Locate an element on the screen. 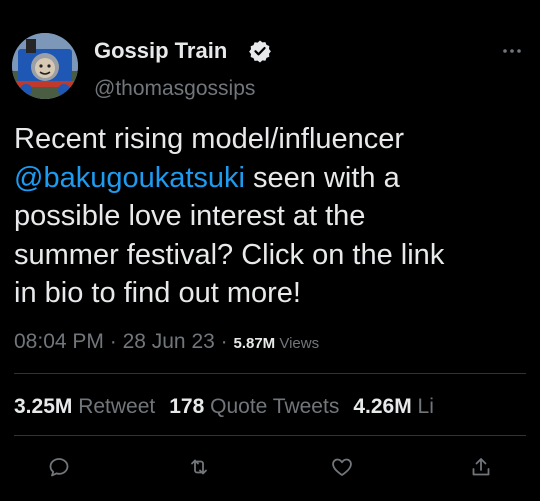  handle: @thomasgossips is located at coordinates (174, 89).